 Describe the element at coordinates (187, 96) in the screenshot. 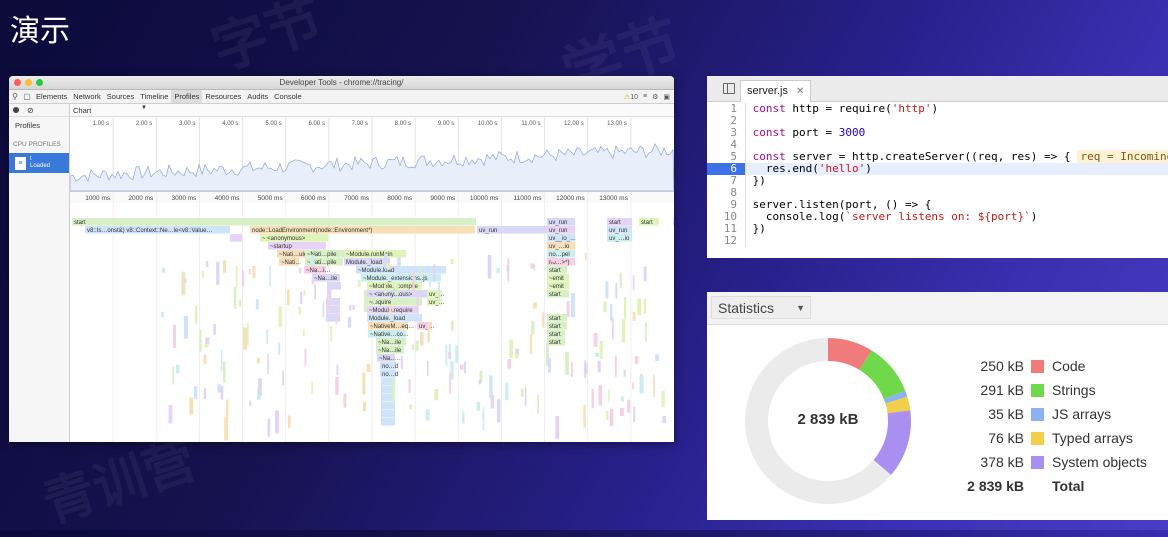

I see `tab-profiles: Profiles` at that location.